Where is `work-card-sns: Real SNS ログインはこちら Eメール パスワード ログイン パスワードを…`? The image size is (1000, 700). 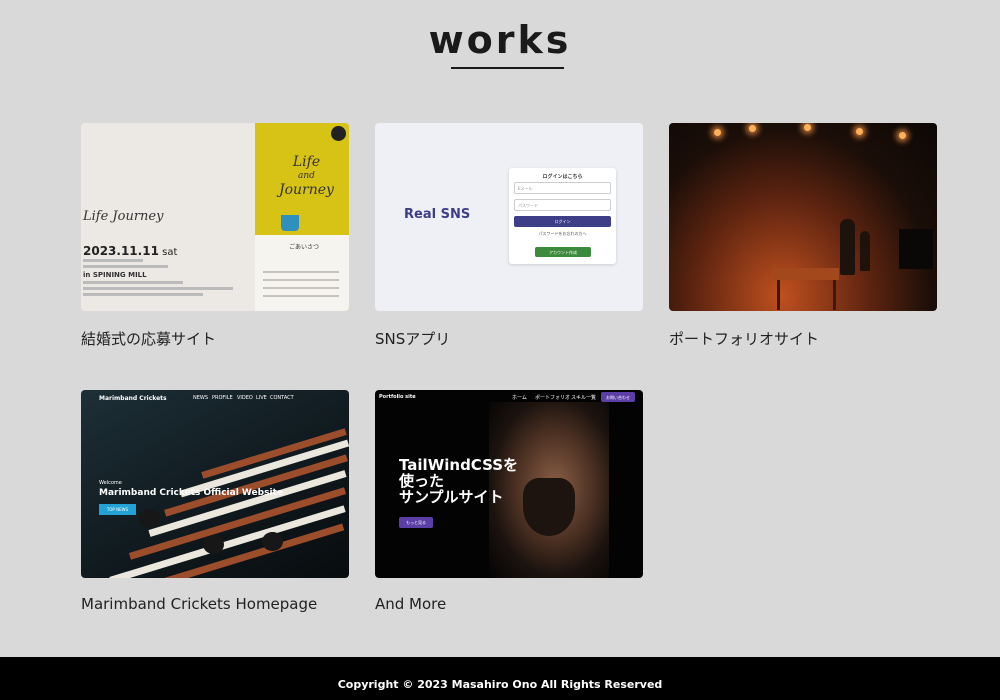 work-card-sns: Real SNS ログインはこちら Eメール パスワード ログイン パスワードを… is located at coordinates (509, 236).